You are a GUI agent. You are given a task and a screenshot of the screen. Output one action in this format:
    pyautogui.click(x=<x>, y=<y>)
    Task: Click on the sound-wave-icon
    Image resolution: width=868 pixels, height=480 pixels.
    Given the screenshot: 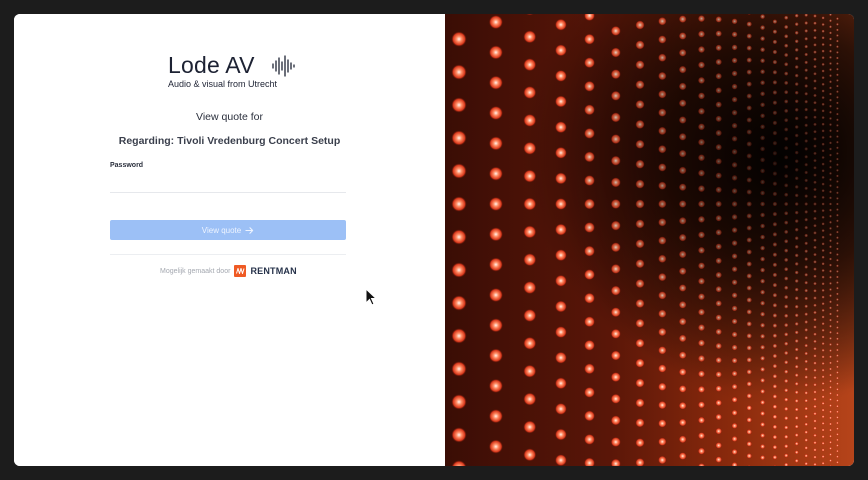 What is the action you would take?
    pyautogui.click(x=283, y=66)
    